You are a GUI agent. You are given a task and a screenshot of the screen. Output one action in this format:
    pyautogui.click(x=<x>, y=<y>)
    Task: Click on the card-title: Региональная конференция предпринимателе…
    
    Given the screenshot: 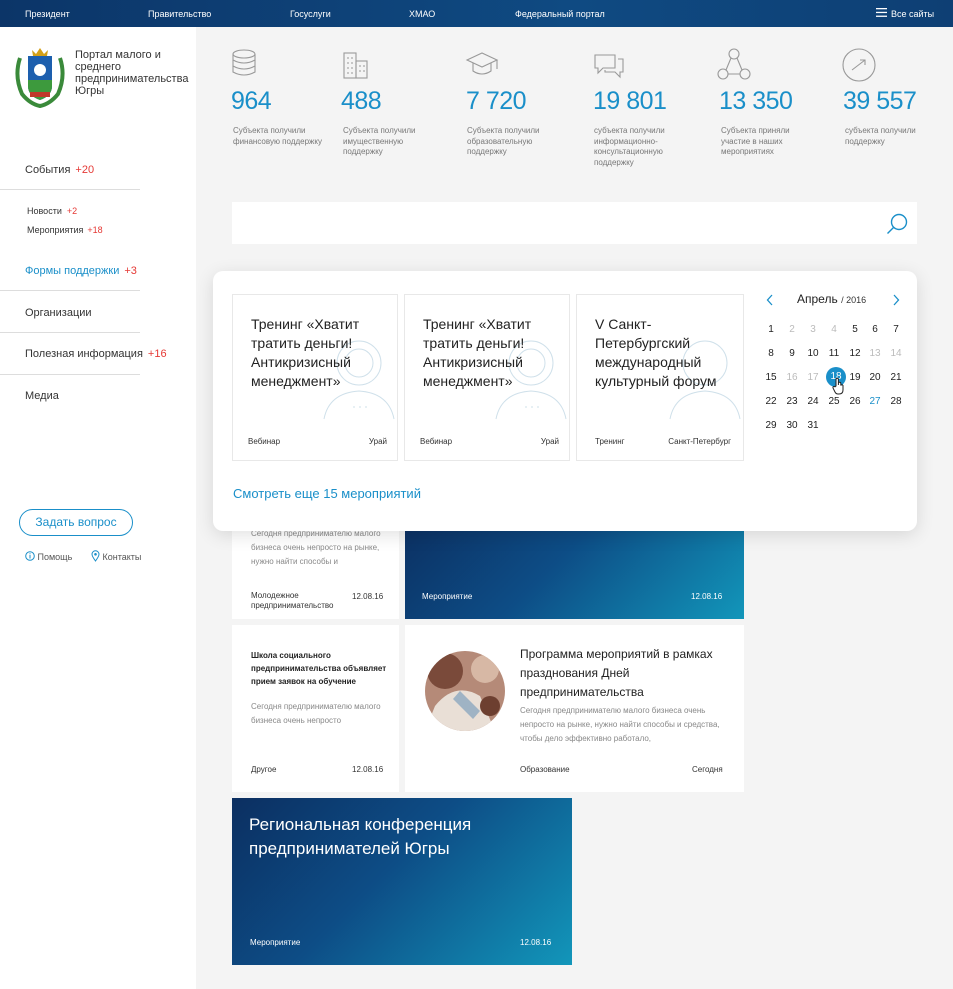 What is the action you would take?
    pyautogui.click(x=360, y=836)
    